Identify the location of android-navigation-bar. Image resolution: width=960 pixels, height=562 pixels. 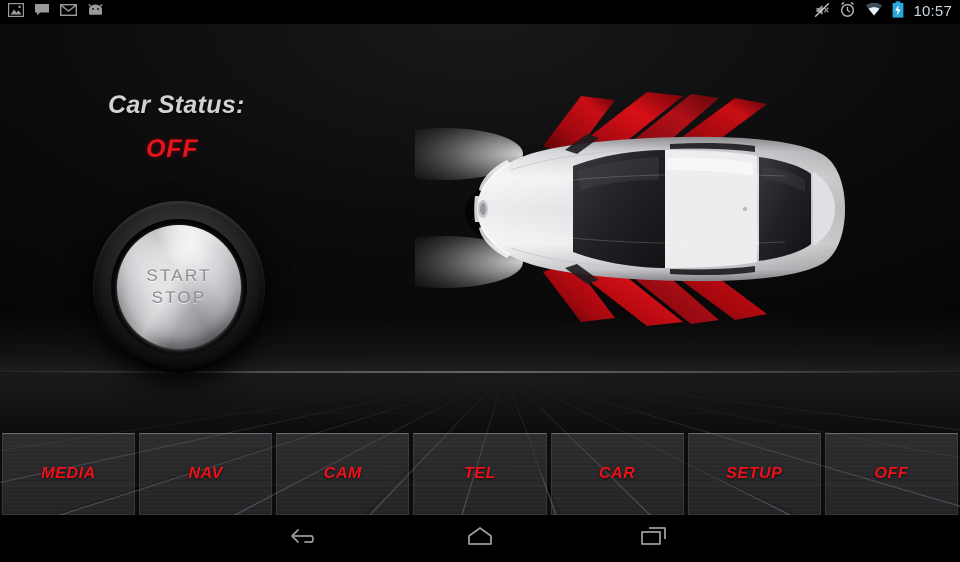
(480, 538).